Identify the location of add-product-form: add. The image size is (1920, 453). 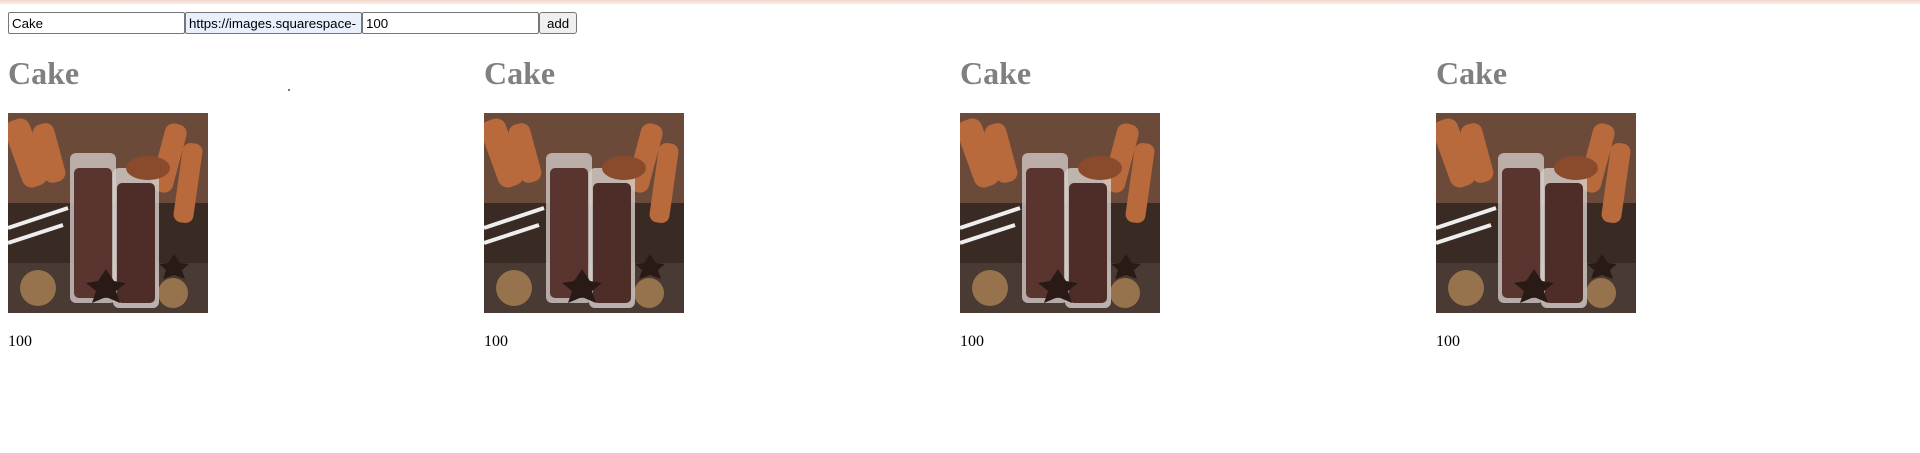
(293, 23).